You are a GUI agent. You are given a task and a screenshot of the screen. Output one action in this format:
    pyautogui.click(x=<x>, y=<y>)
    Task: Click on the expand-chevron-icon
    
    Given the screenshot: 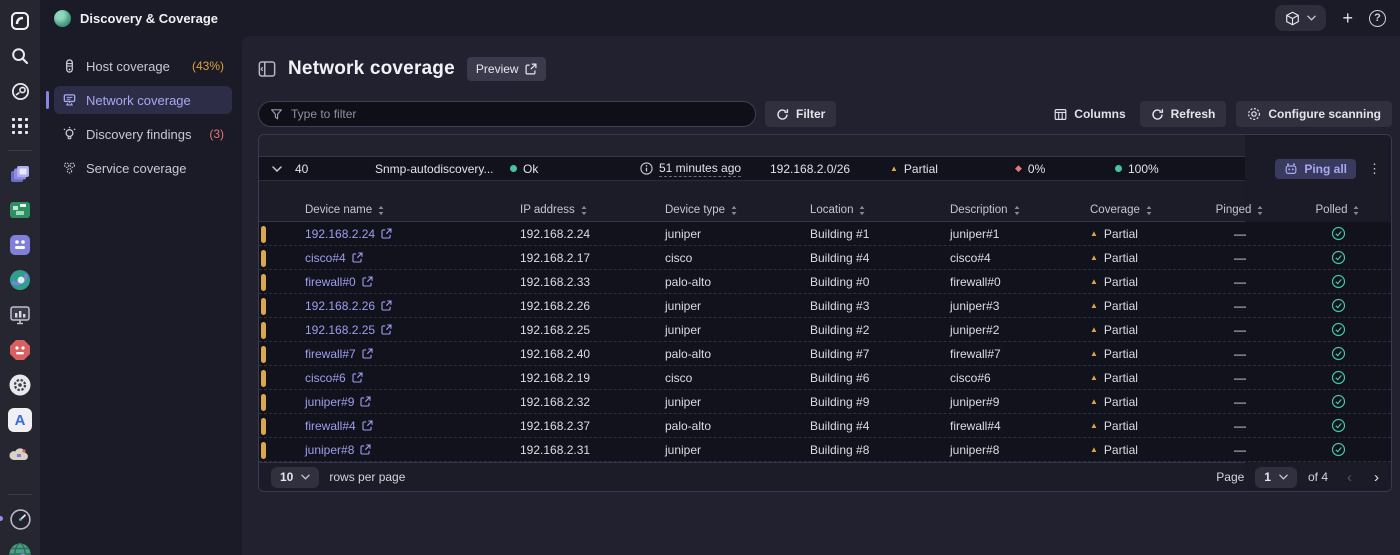 What is the action you would take?
    pyautogui.click(x=277, y=169)
    